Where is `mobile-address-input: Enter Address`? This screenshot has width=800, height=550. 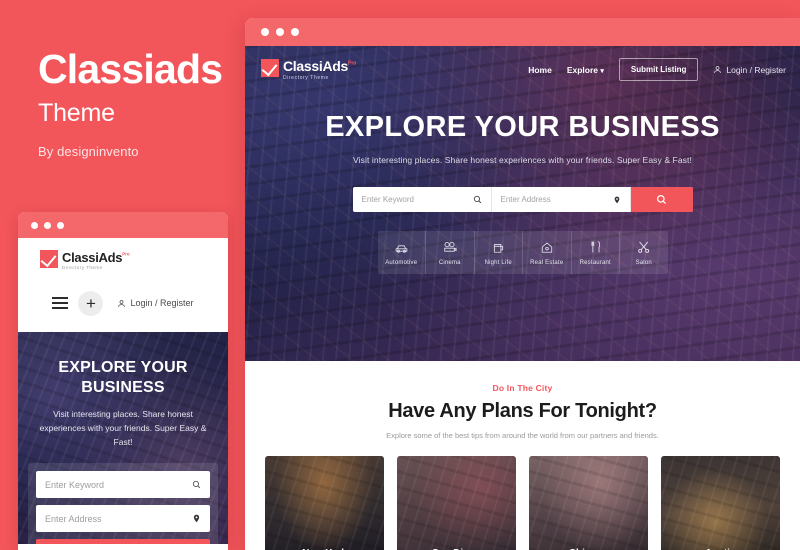
mobile-address-input: Enter Address is located at coordinates (123, 519).